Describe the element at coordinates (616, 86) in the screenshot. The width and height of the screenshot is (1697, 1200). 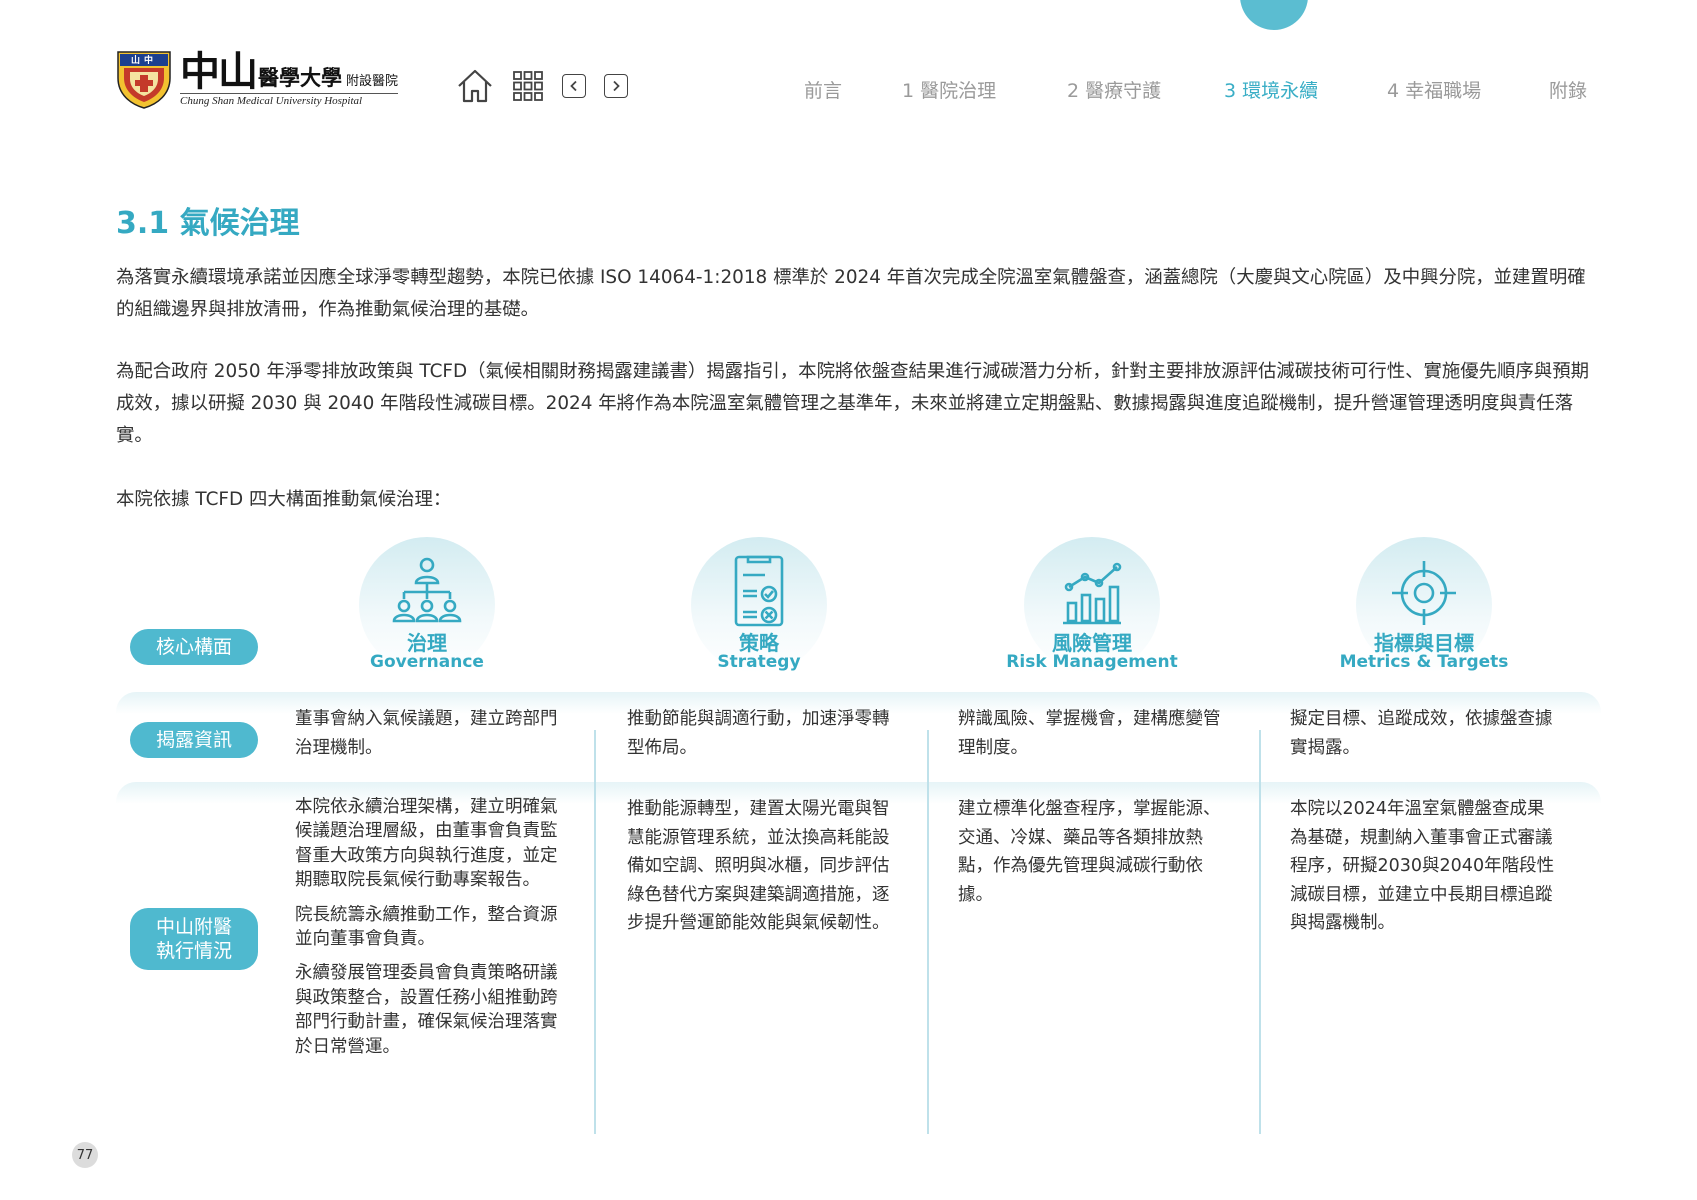
I see `chevron-right-icon` at that location.